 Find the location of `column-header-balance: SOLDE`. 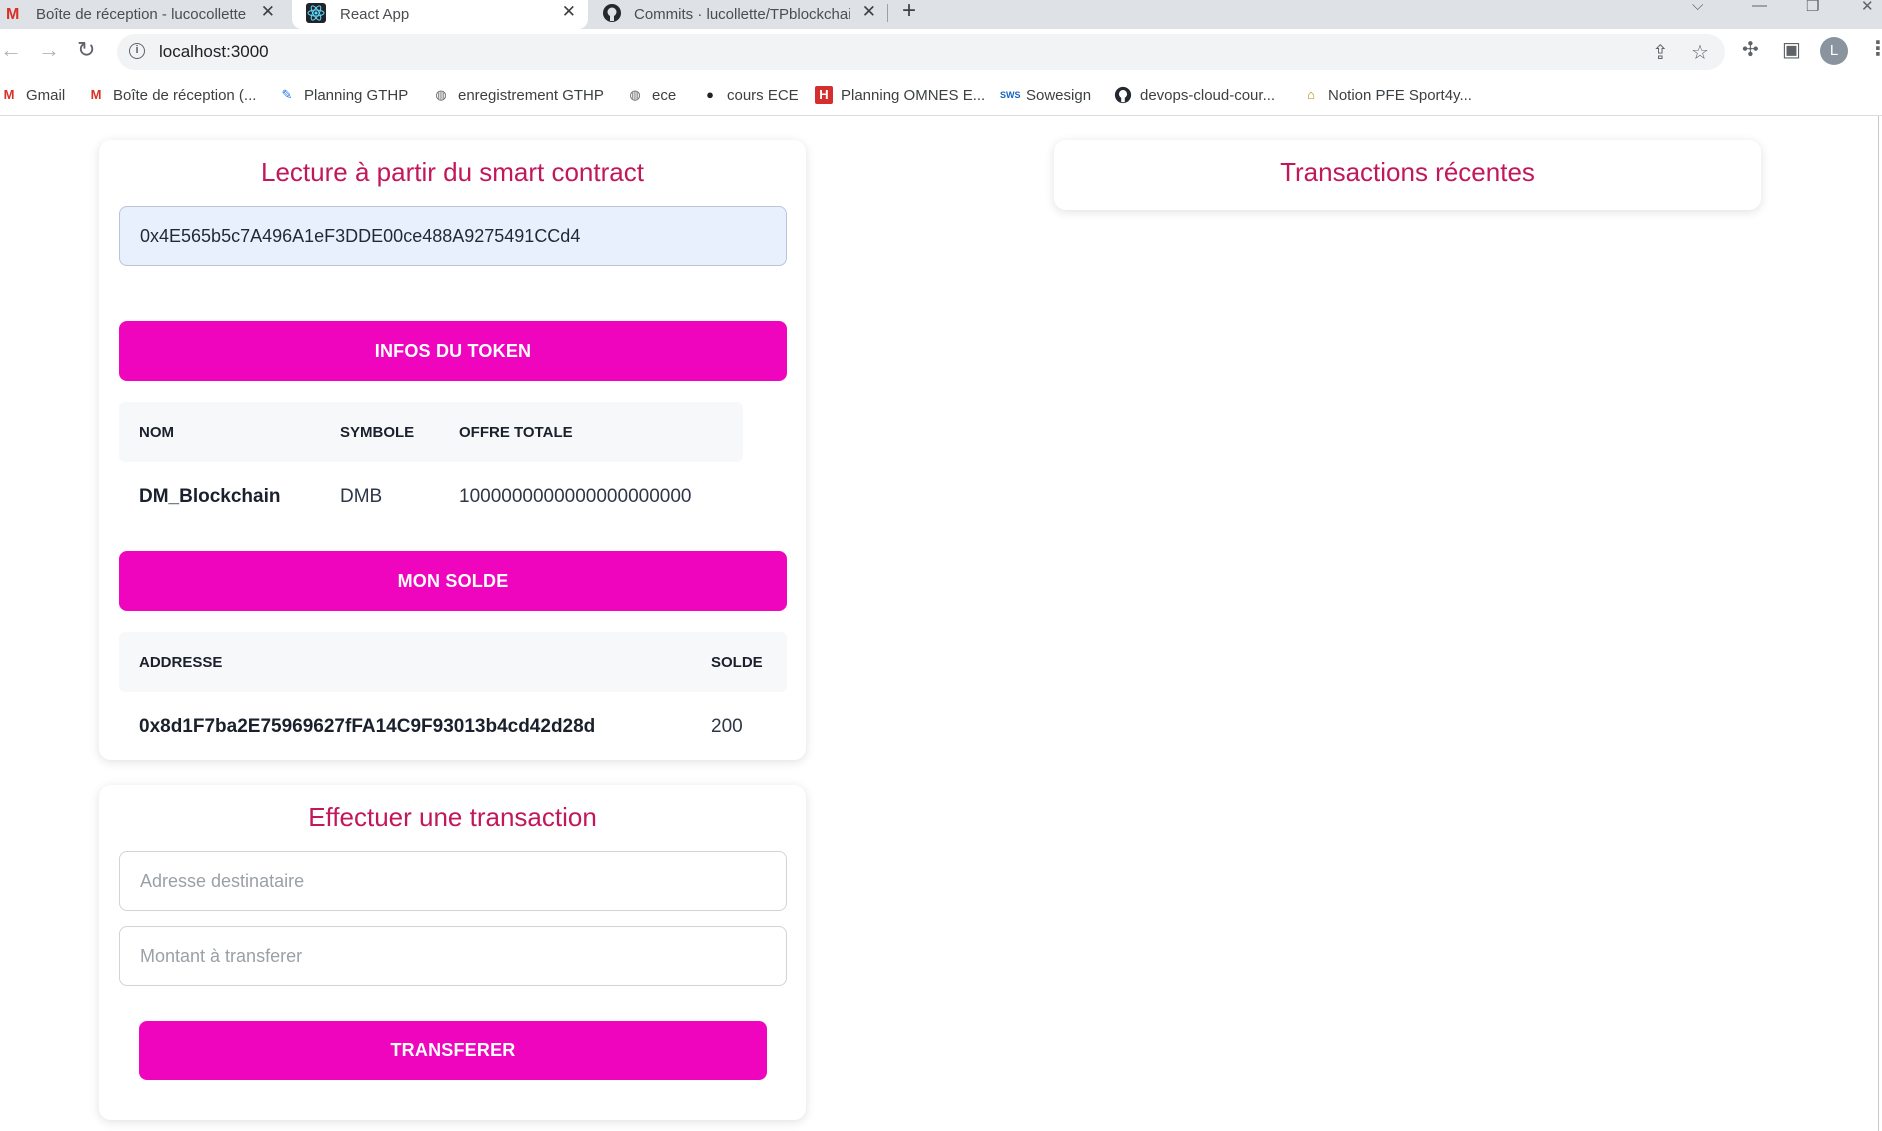

column-header-balance: SOLDE is located at coordinates (737, 662).